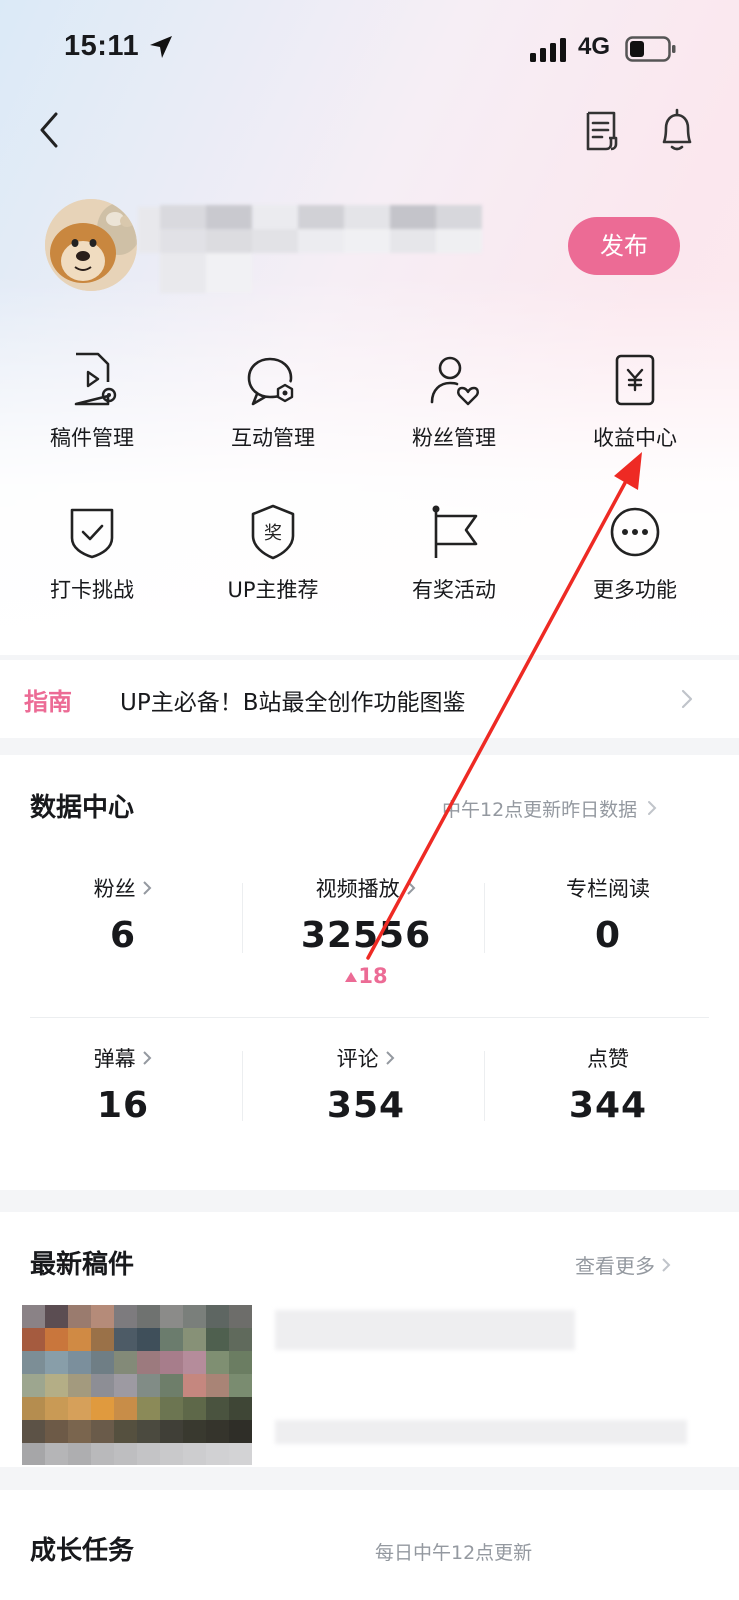 The width and height of the screenshot is (739, 1600). What do you see at coordinates (82, 808) in the screenshot?
I see `data-center-title: 数据中心` at bounding box center [82, 808].